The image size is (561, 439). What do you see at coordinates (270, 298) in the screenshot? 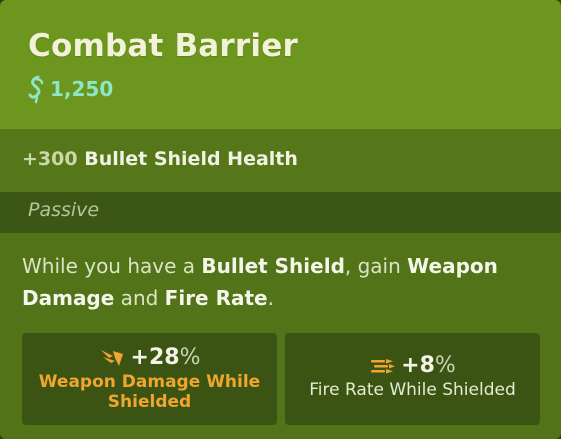
I see `desc-text-4: .` at bounding box center [270, 298].